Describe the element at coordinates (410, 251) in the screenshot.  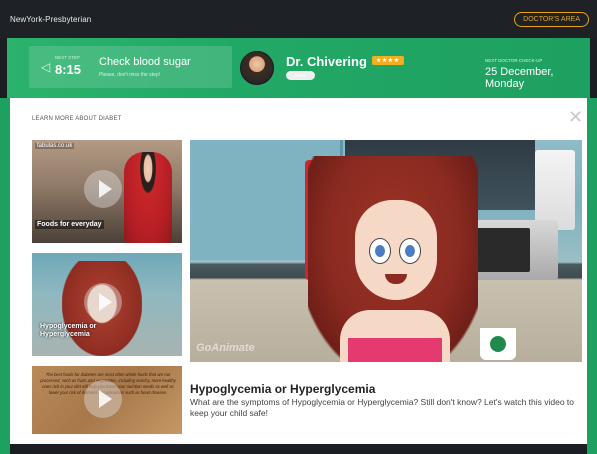
I see `right-eye` at that location.